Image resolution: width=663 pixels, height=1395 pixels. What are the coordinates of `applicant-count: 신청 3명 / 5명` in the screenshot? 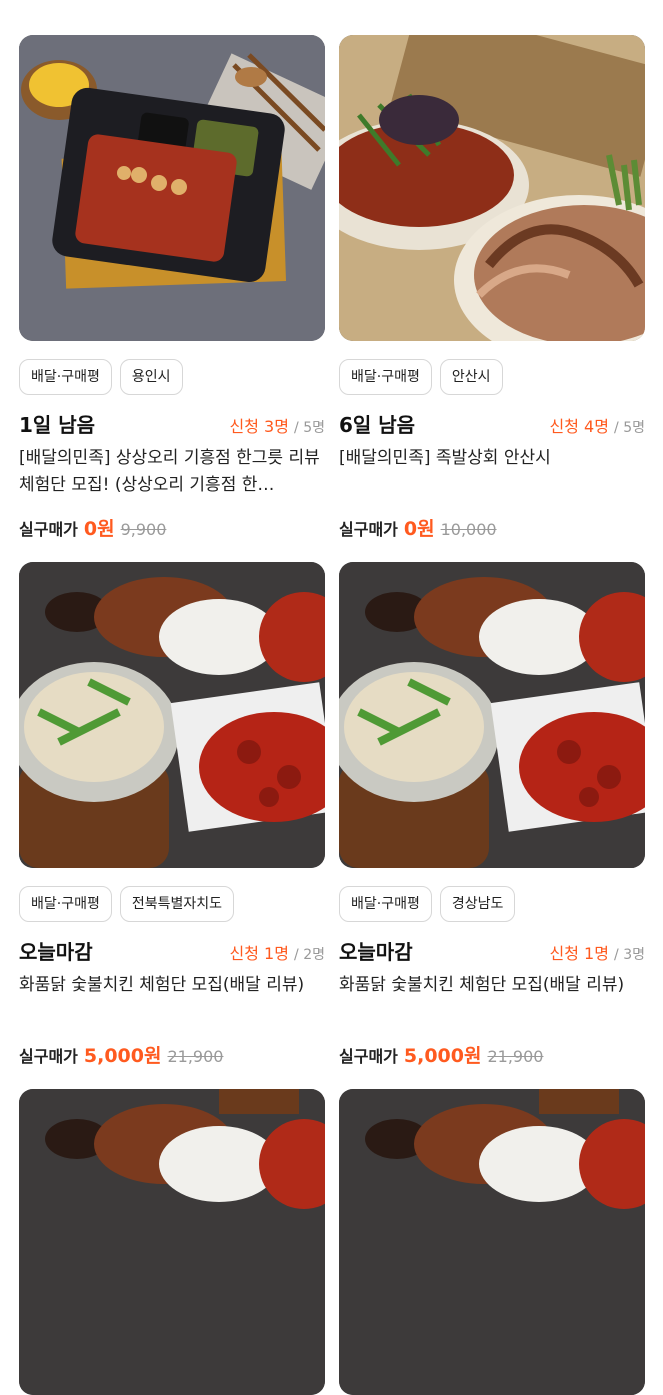 It's located at (278, 425).